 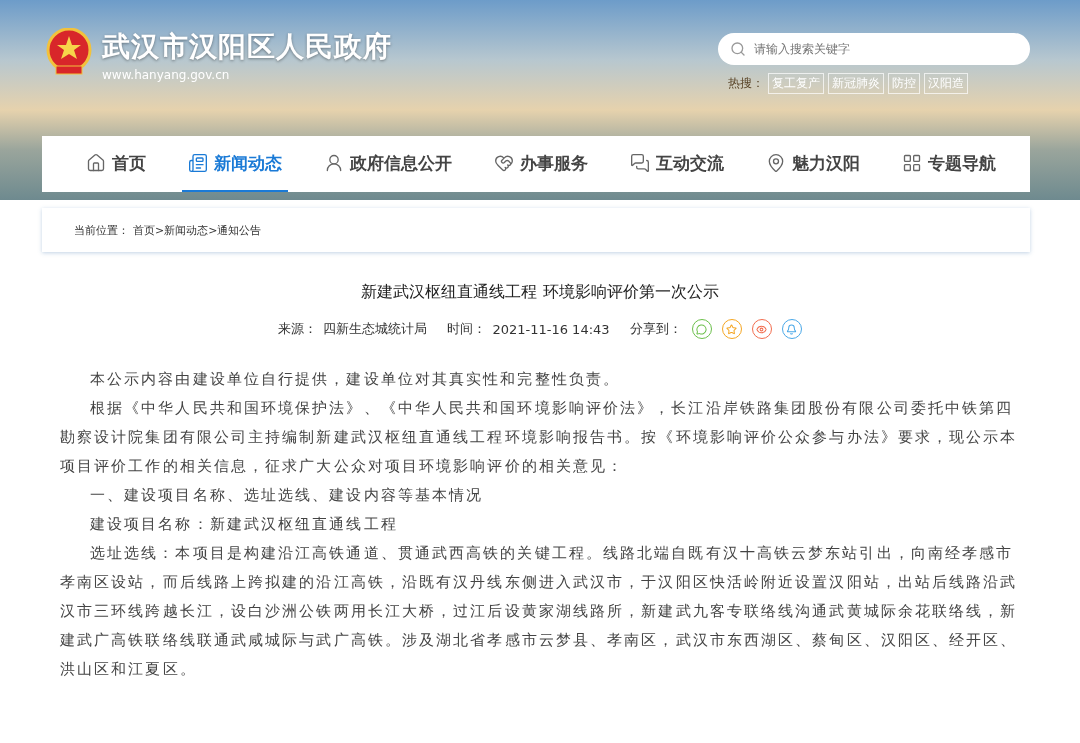 I want to click on share-label: 分享到：, so click(x=655, y=329).